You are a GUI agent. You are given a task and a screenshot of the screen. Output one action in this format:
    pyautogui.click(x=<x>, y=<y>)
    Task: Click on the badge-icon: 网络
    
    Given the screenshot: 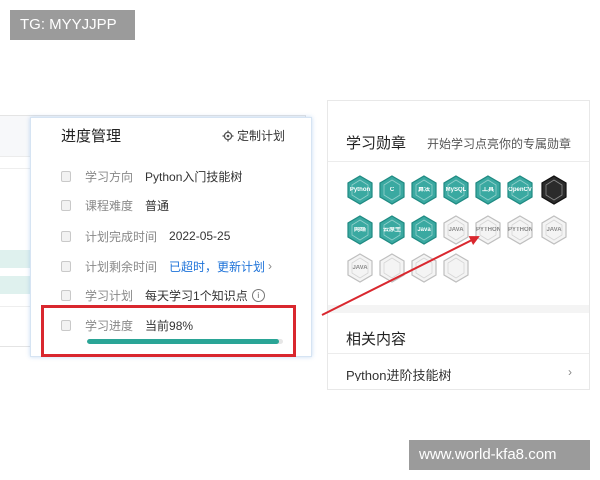 What is the action you would take?
    pyautogui.click(x=360, y=230)
    